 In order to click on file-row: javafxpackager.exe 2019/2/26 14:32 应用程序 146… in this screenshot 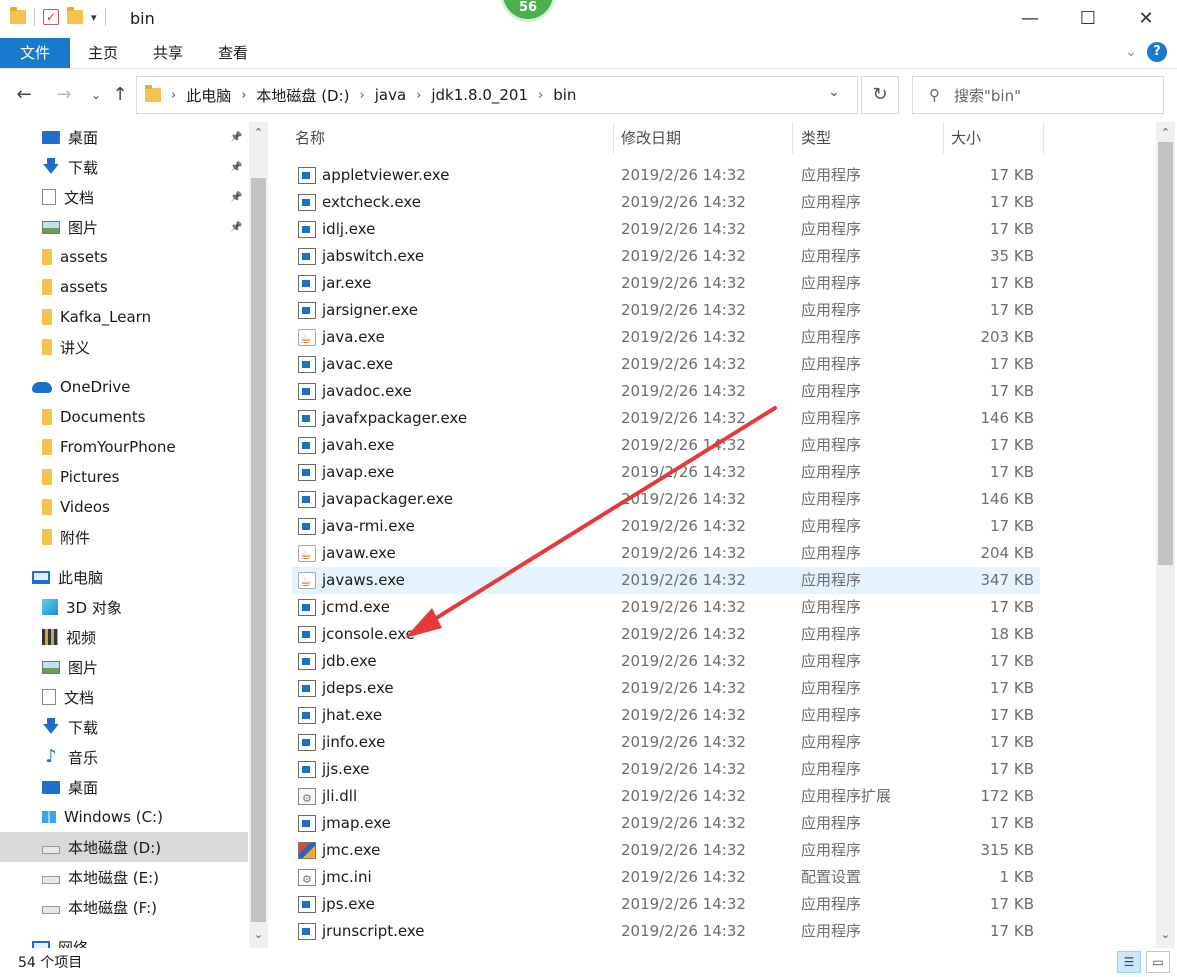, I will do `click(666, 418)`.